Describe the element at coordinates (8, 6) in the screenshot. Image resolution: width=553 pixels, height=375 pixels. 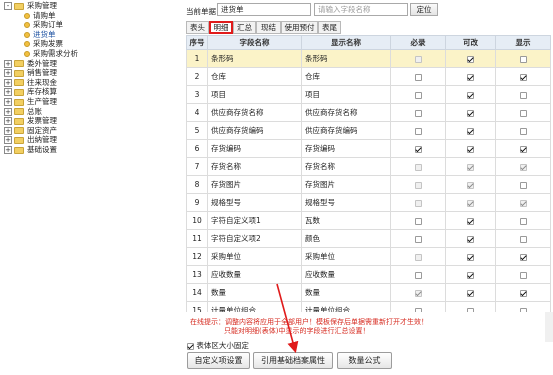
I see `collapse-icon: -` at that location.